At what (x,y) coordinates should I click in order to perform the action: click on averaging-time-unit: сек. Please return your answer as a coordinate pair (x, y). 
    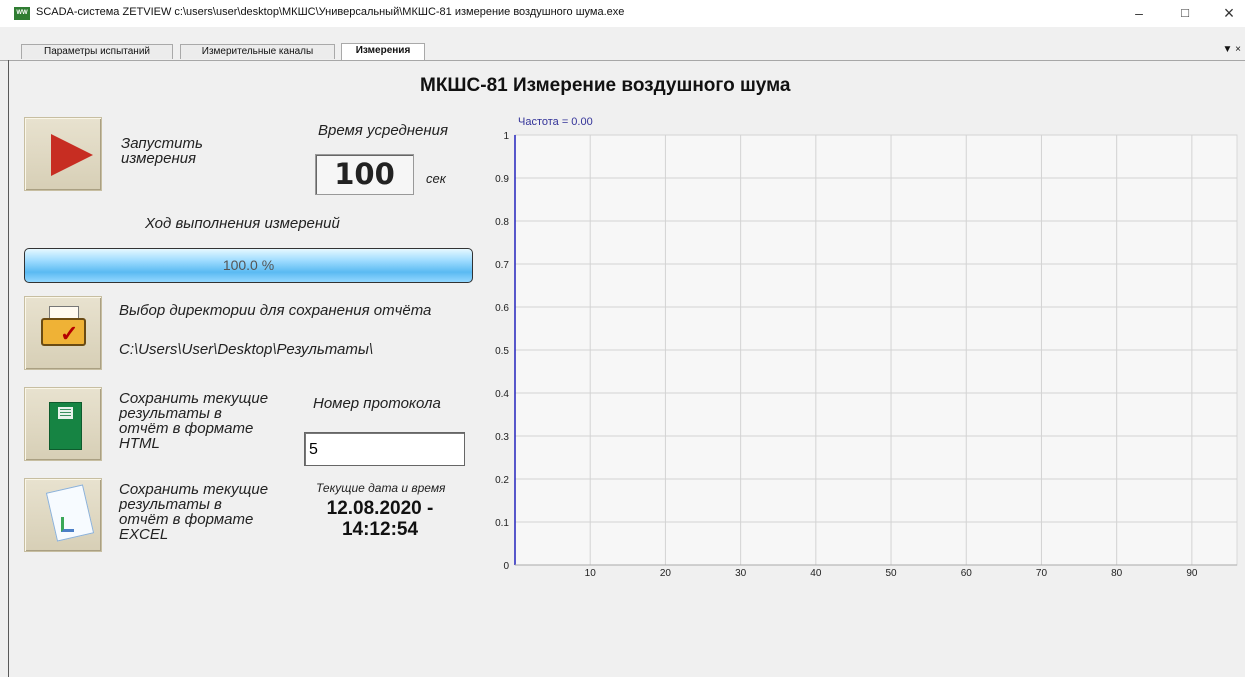
    Looking at the image, I should click on (436, 178).